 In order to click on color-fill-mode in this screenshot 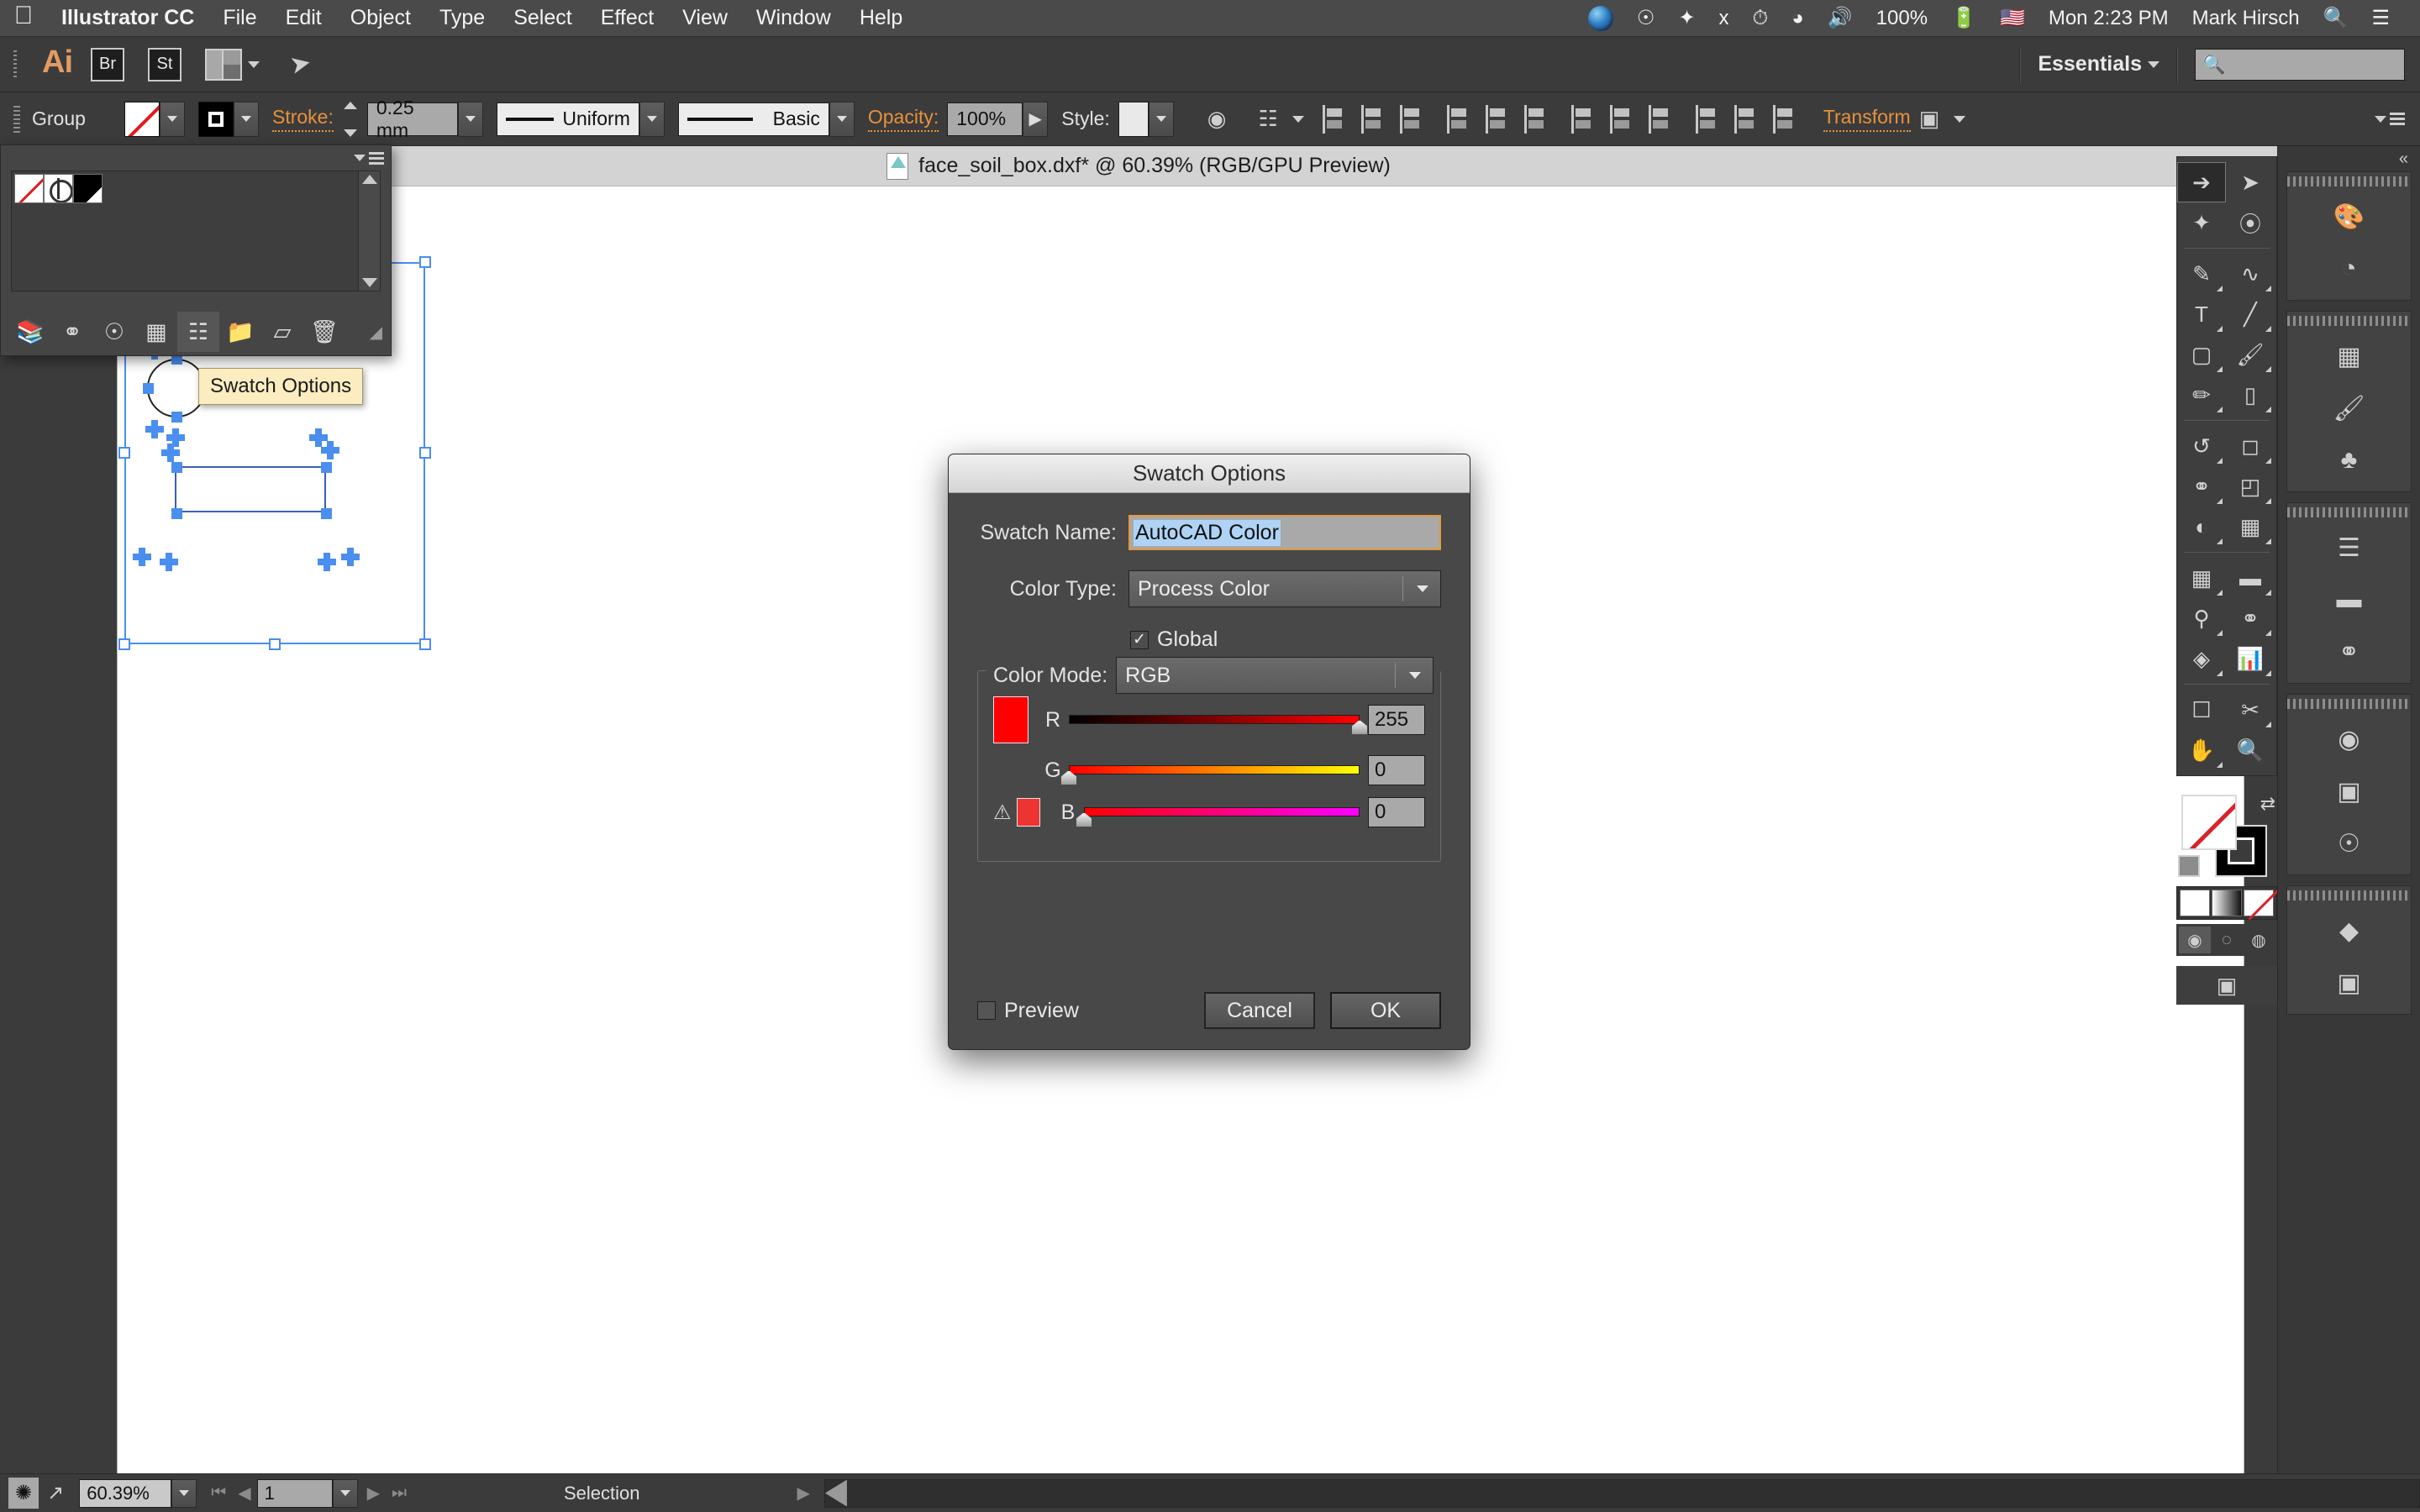, I will do `click(2195, 903)`.